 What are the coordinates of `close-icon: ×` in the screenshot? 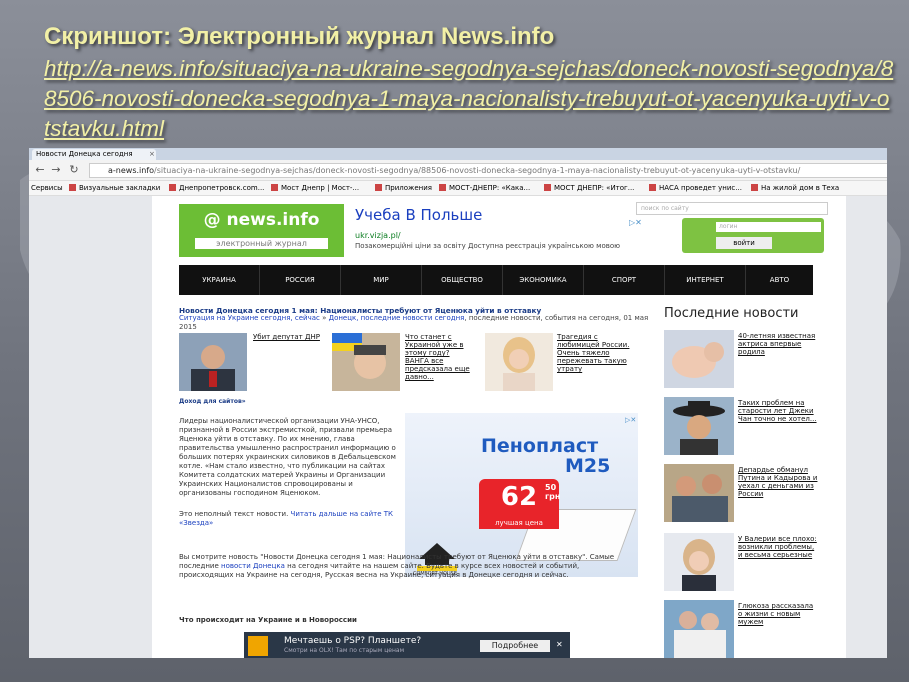 It's located at (152, 154).